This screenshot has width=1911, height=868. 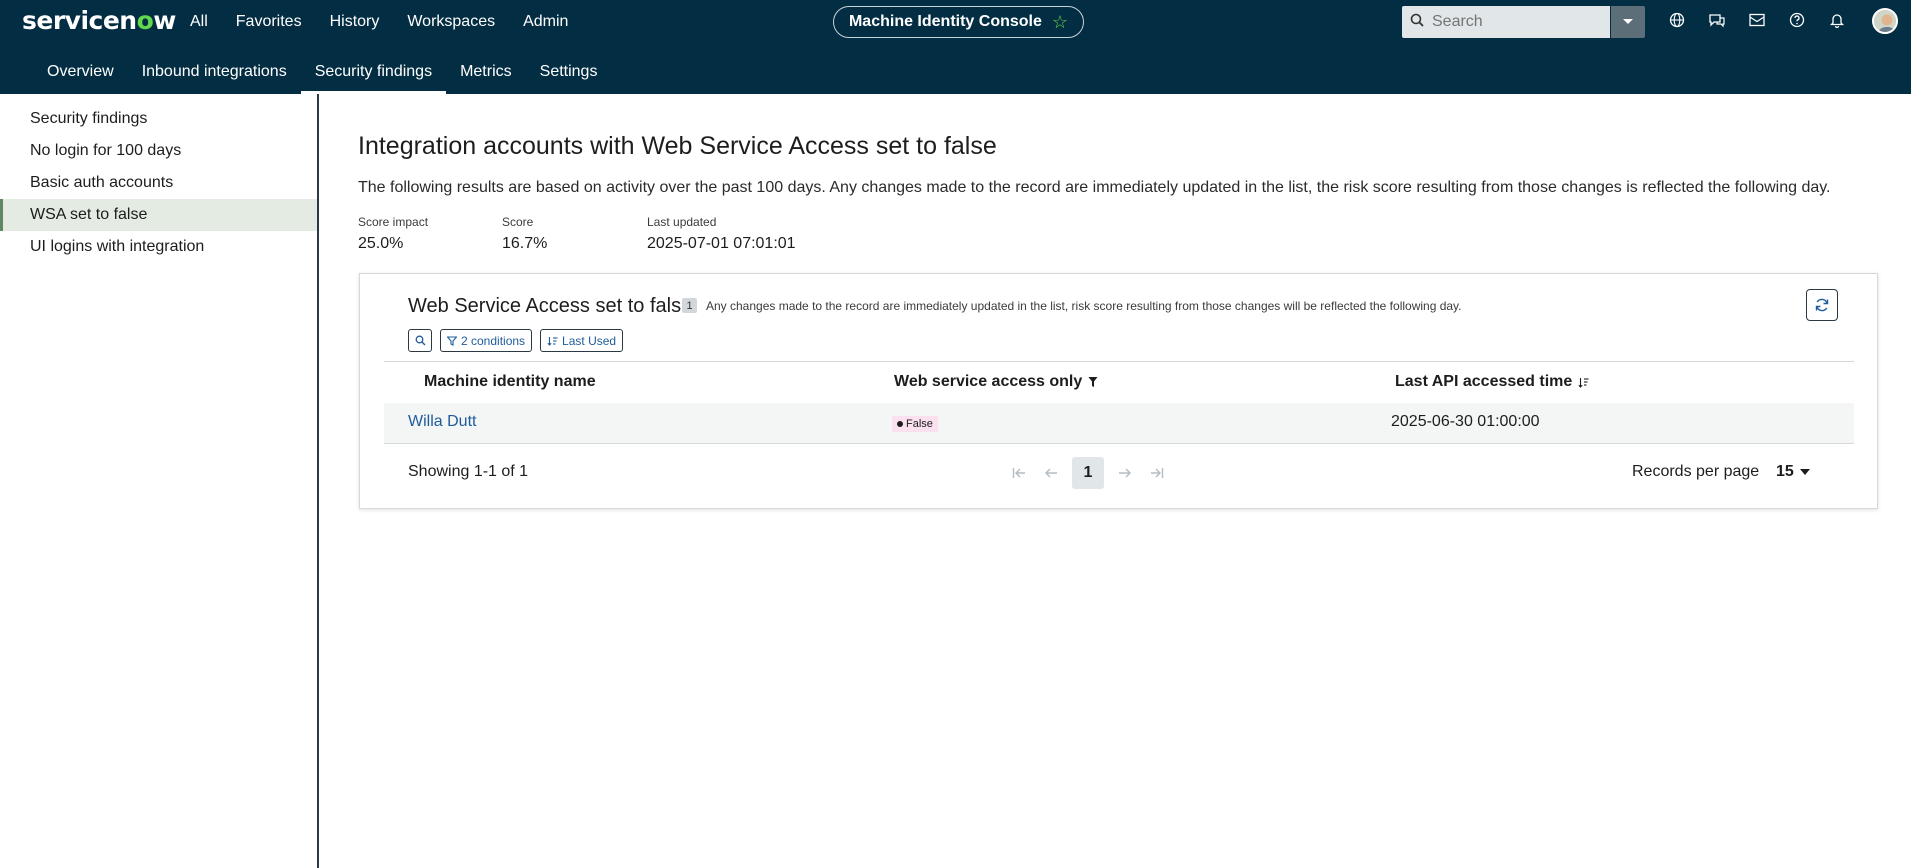 I want to click on stat-label: Last updated, so click(x=682, y=222).